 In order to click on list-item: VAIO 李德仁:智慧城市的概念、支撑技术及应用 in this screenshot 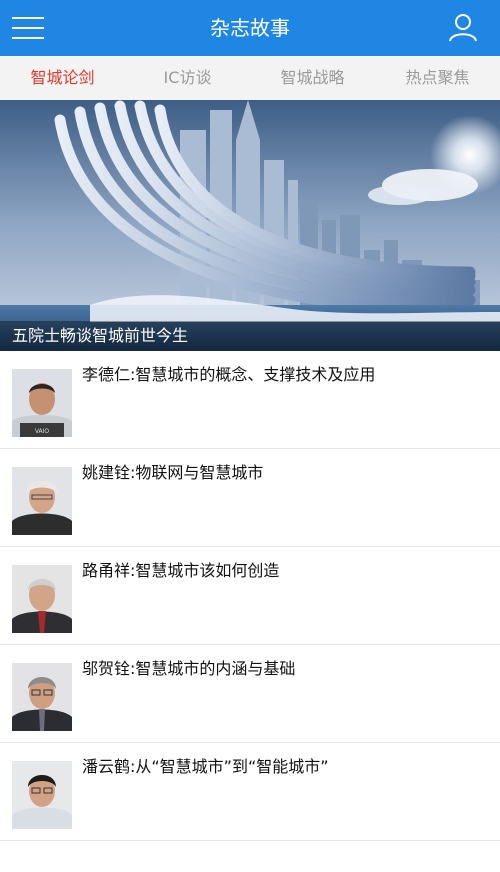, I will do `click(250, 400)`.